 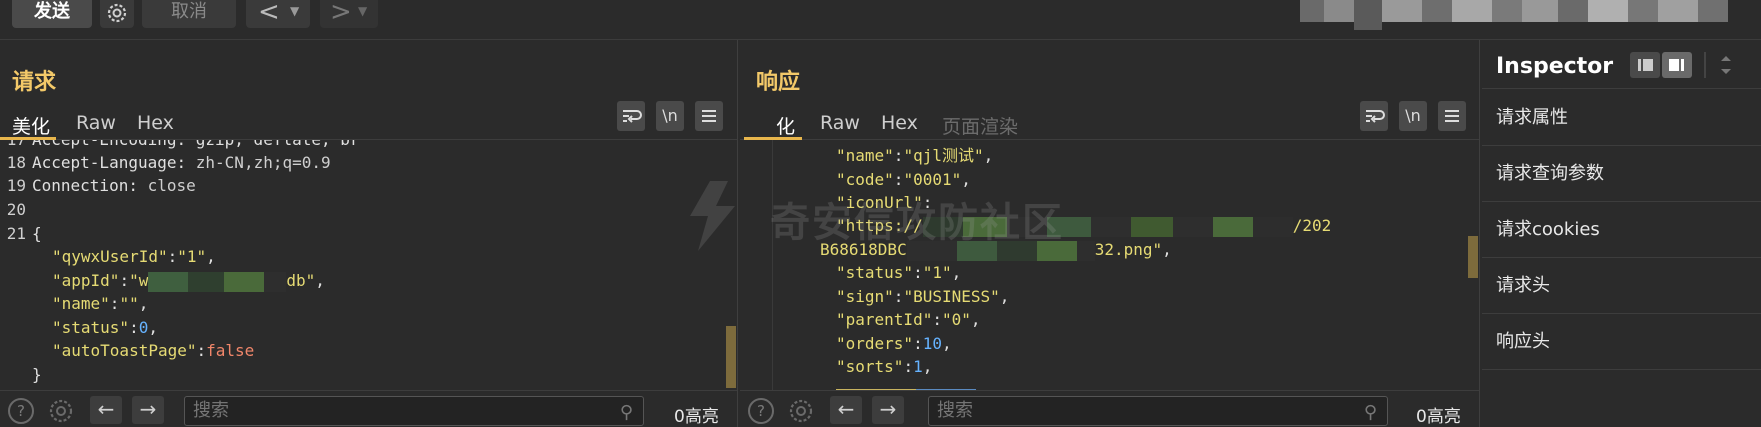 I want to click on inspector-panel: Inspector 请求属性 请求查询参数 请求cookies 请求头 响应头, so click(x=1621, y=233).